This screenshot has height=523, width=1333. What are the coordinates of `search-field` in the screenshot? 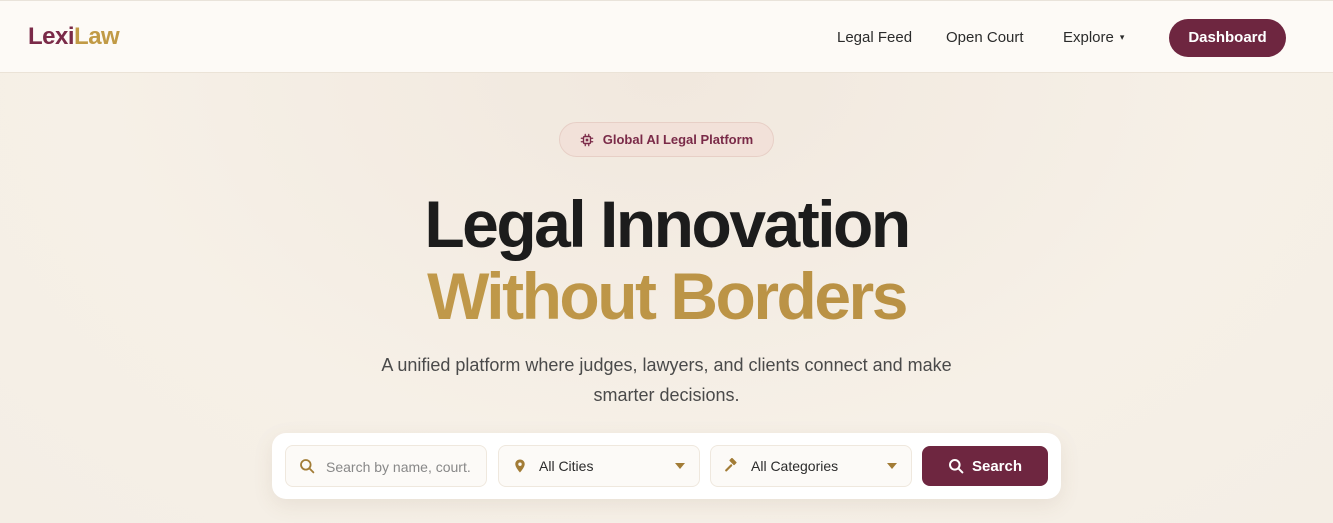 It's located at (386, 466).